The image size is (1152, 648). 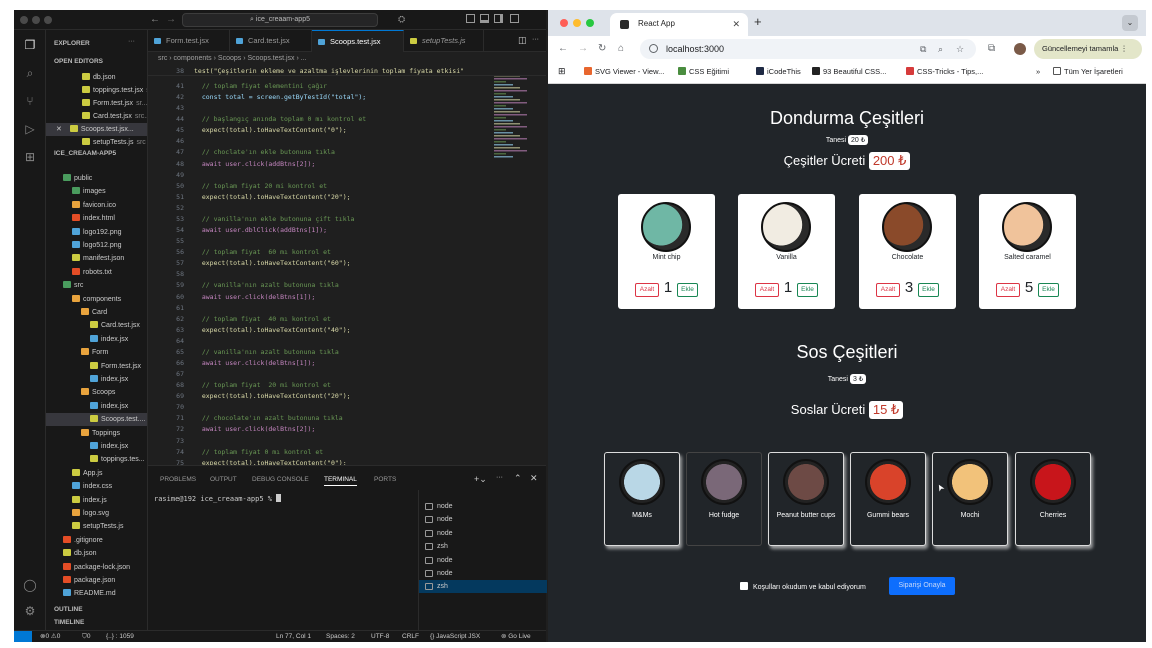 What do you see at coordinates (602, 48) in the screenshot?
I see `reload-icon: ↻` at bounding box center [602, 48].